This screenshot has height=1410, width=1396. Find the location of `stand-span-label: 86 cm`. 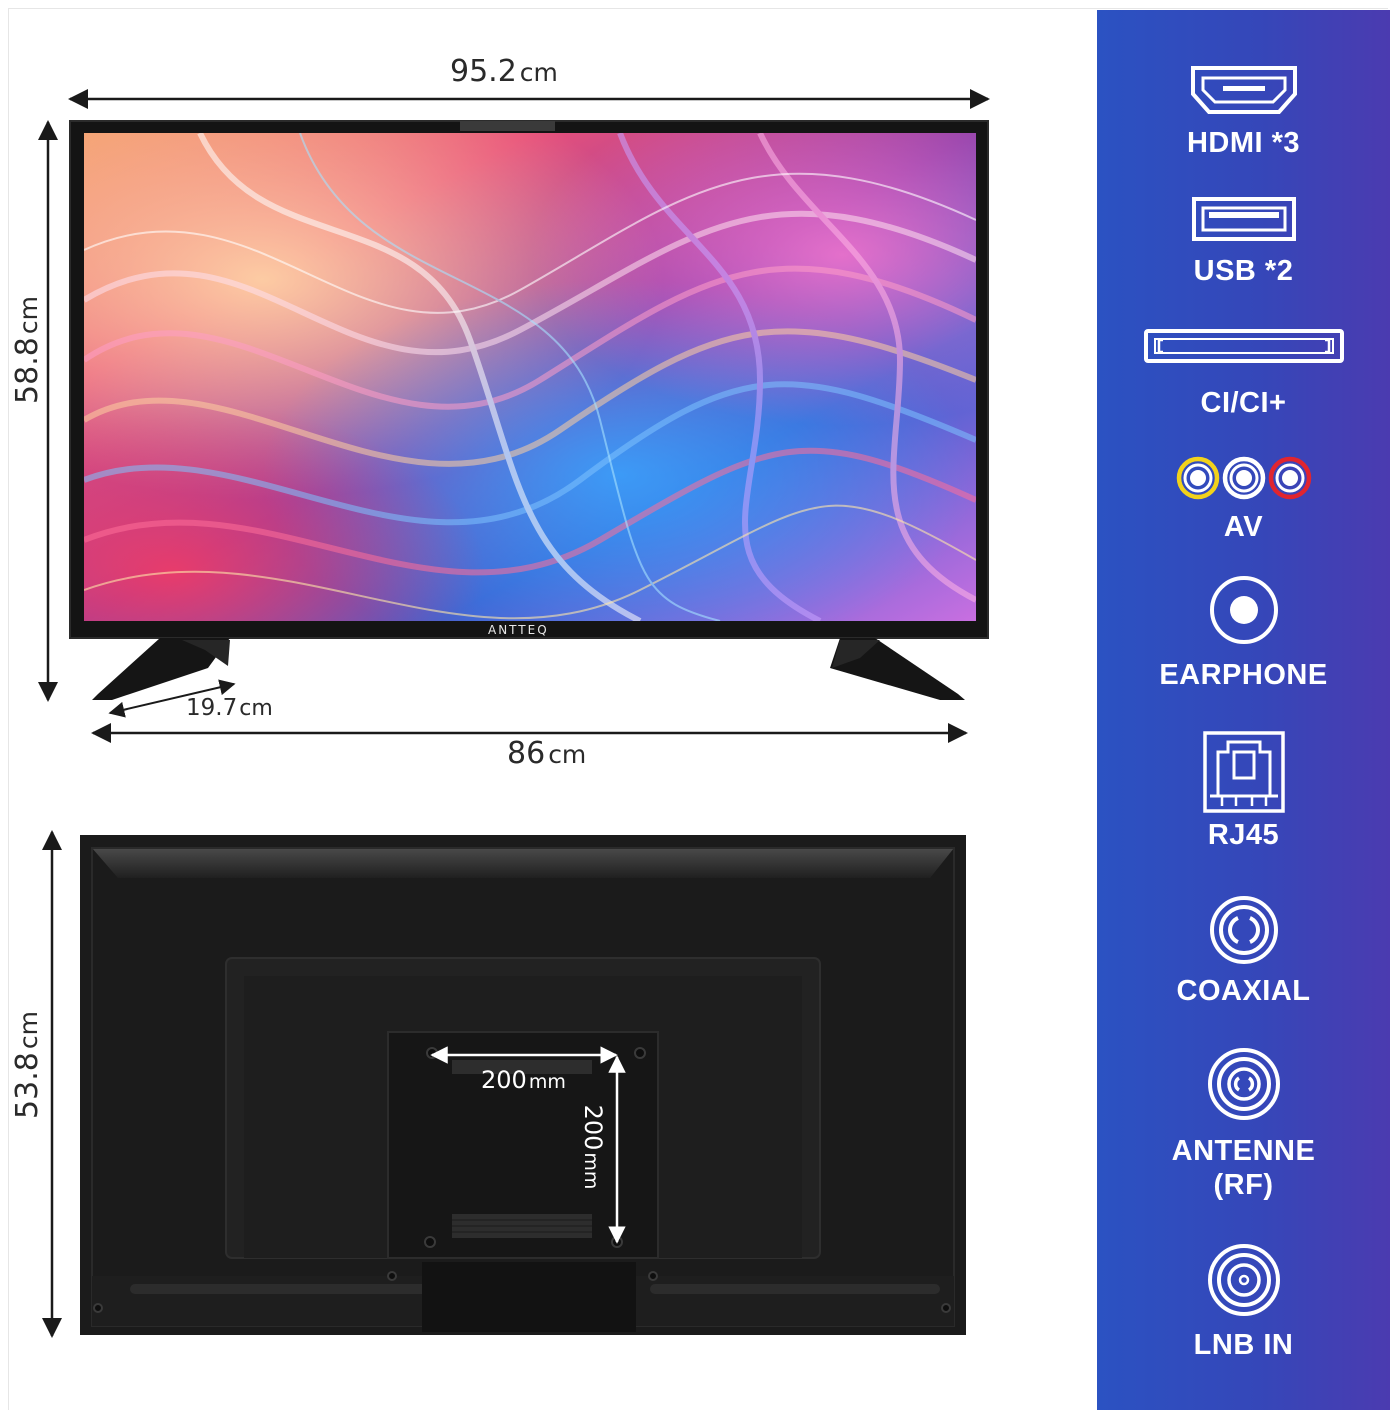

stand-span-label: 86 cm is located at coordinates (546, 754).